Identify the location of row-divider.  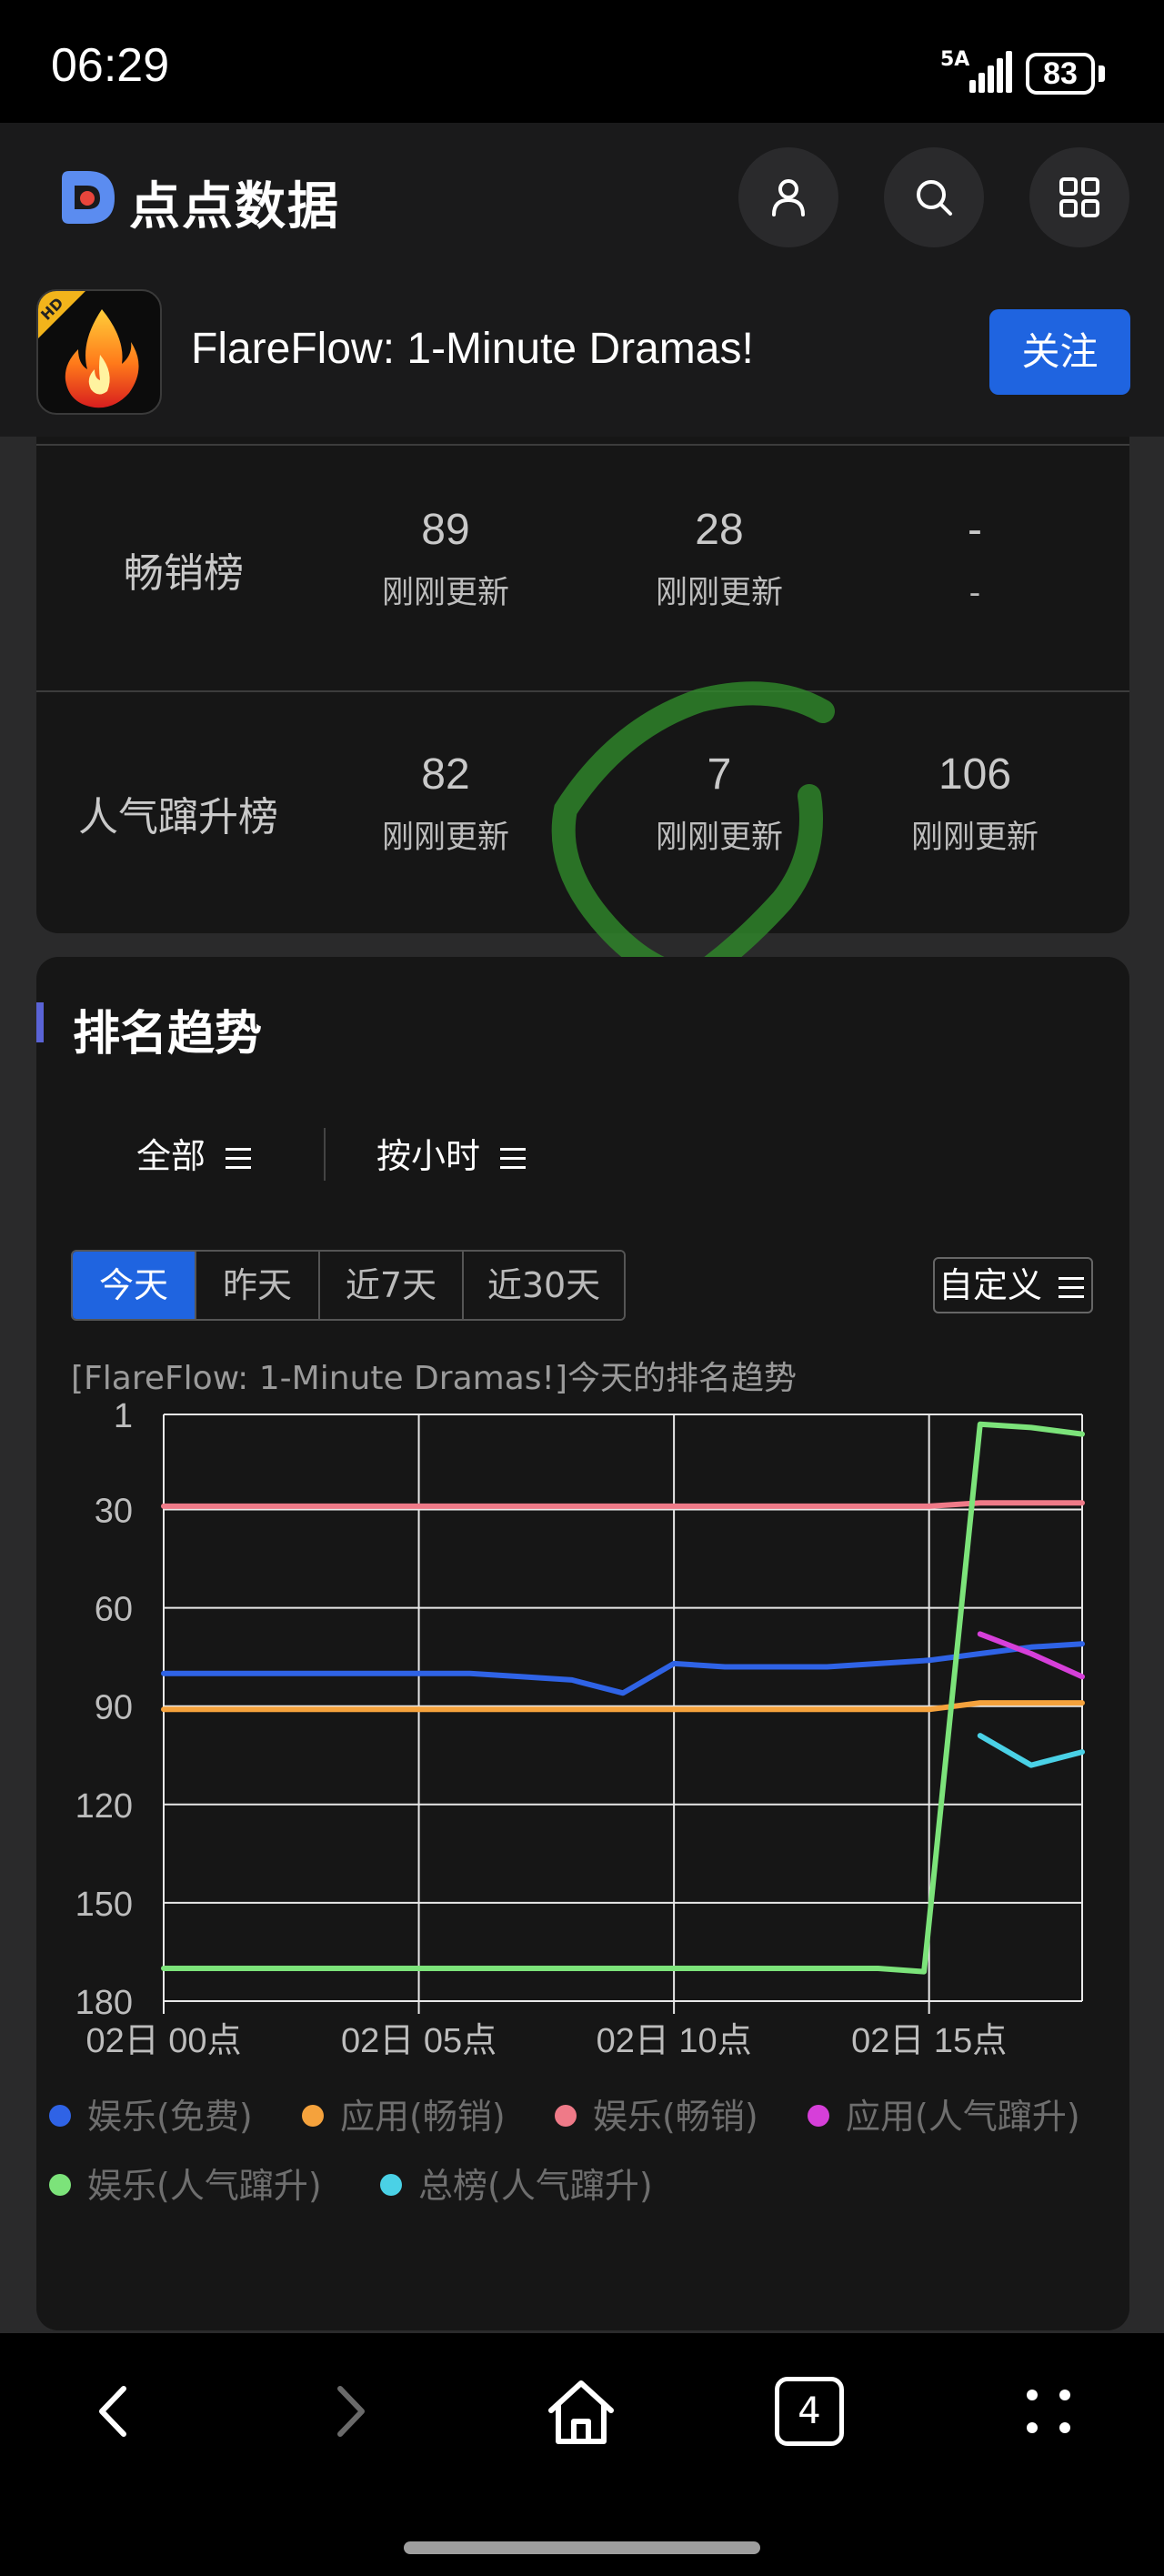
(582, 445).